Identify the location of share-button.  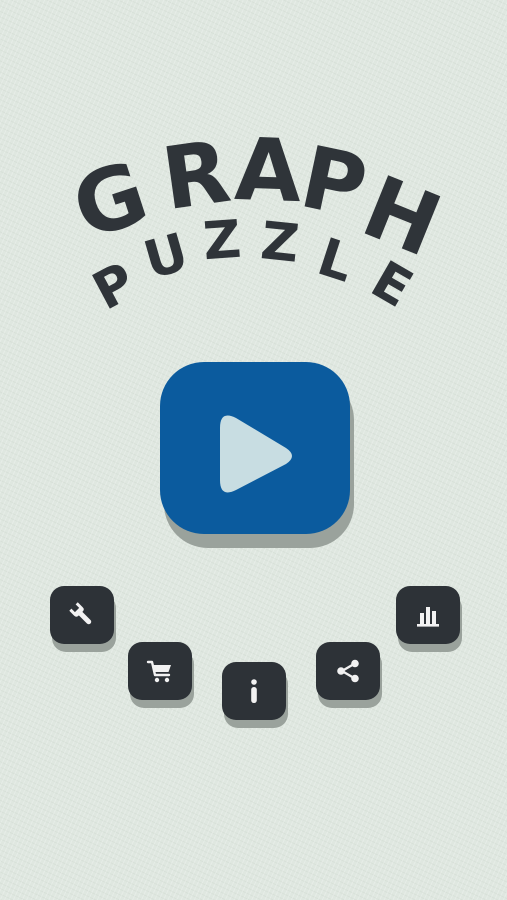
(349, 675).